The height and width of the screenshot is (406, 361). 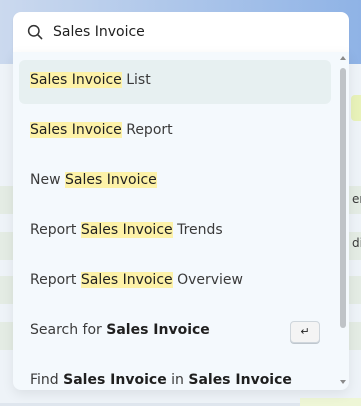 I want to click on search-result-label: New Sales Invoice, so click(x=93, y=180).